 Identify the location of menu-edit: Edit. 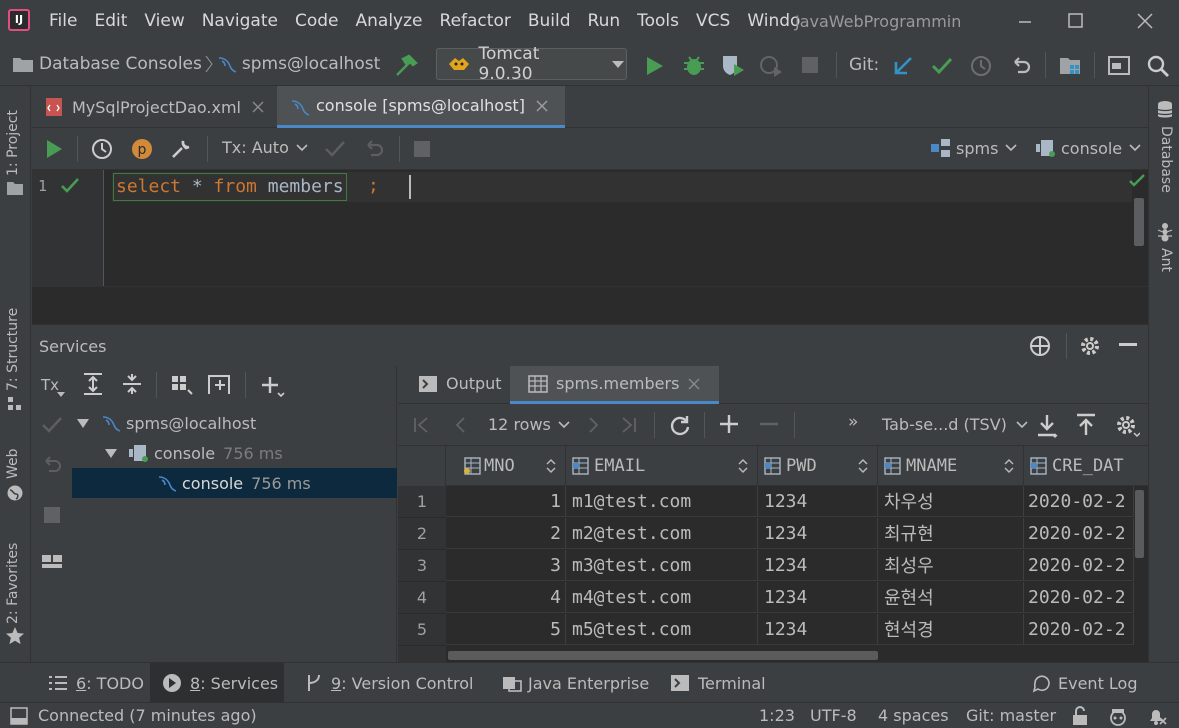
(110, 21).